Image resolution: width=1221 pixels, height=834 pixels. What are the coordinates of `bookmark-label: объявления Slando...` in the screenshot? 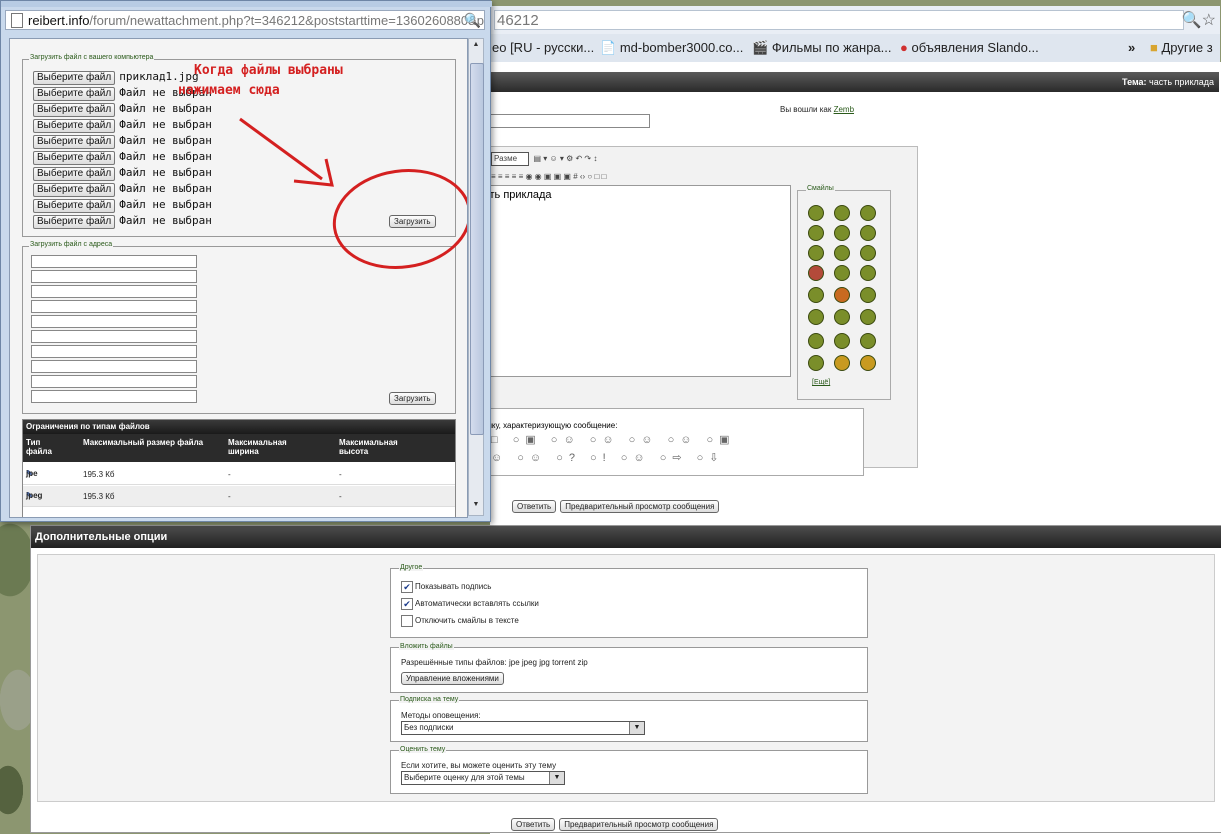 It's located at (975, 47).